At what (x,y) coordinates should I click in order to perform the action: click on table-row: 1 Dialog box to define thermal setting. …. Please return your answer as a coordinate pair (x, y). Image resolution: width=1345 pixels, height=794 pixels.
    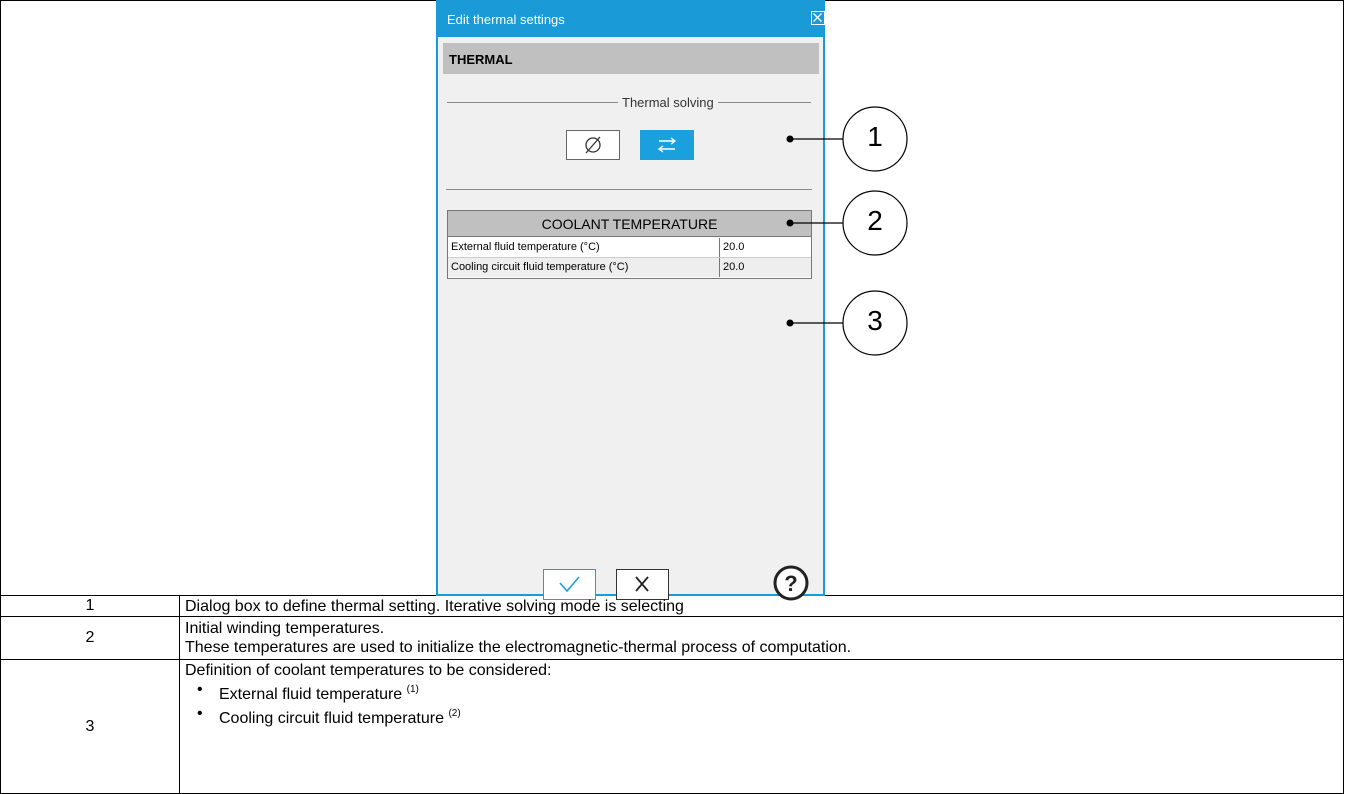
    Looking at the image, I should click on (672, 606).